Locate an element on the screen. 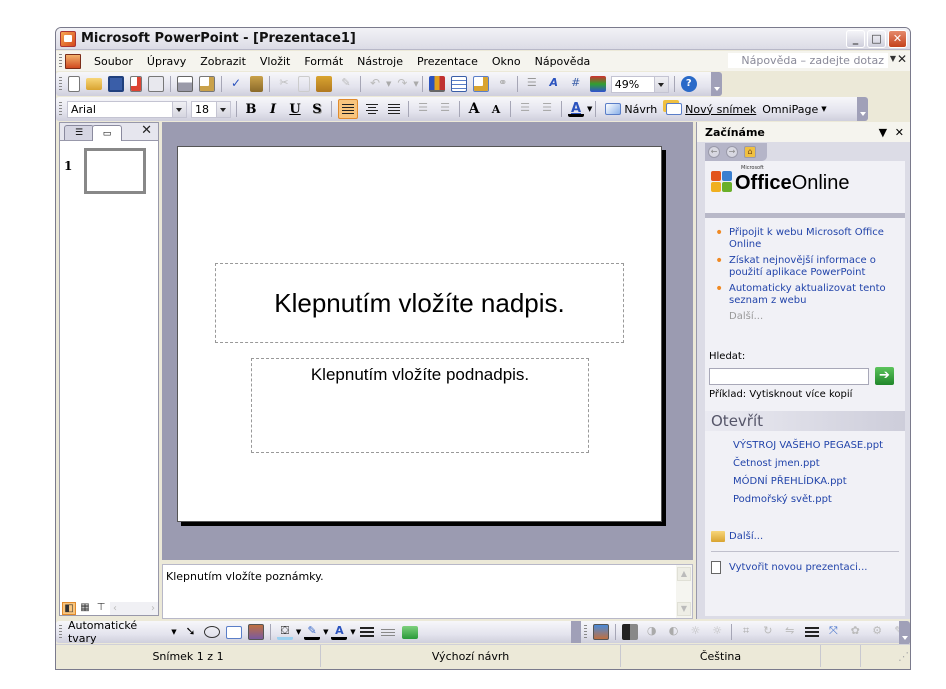  undo-dropdown-icon: ▼ is located at coordinates (388, 84).